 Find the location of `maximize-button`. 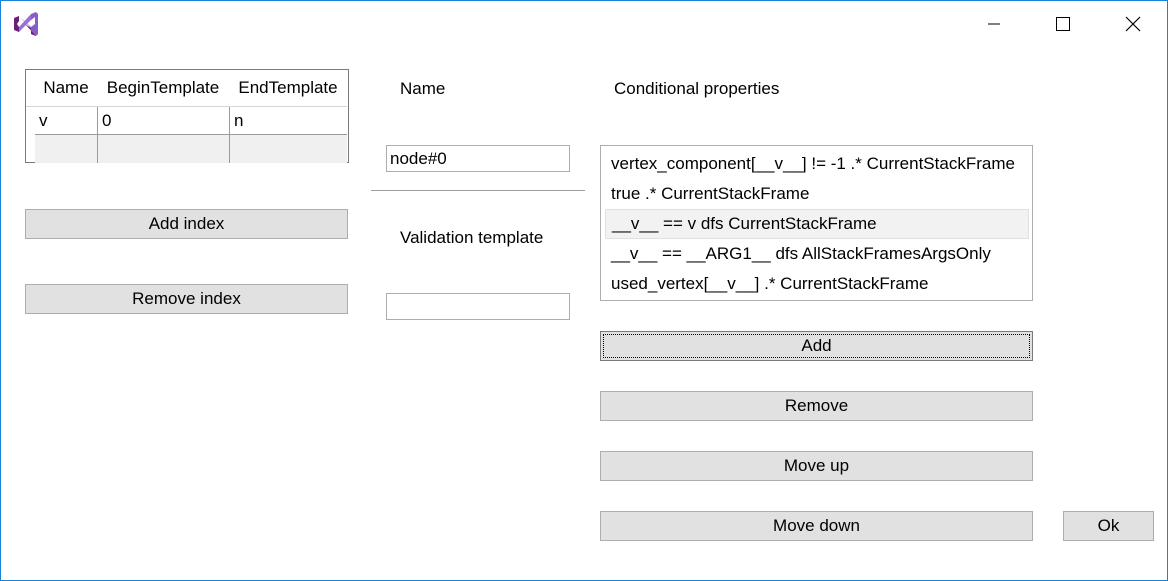

maximize-button is located at coordinates (1063, 24).